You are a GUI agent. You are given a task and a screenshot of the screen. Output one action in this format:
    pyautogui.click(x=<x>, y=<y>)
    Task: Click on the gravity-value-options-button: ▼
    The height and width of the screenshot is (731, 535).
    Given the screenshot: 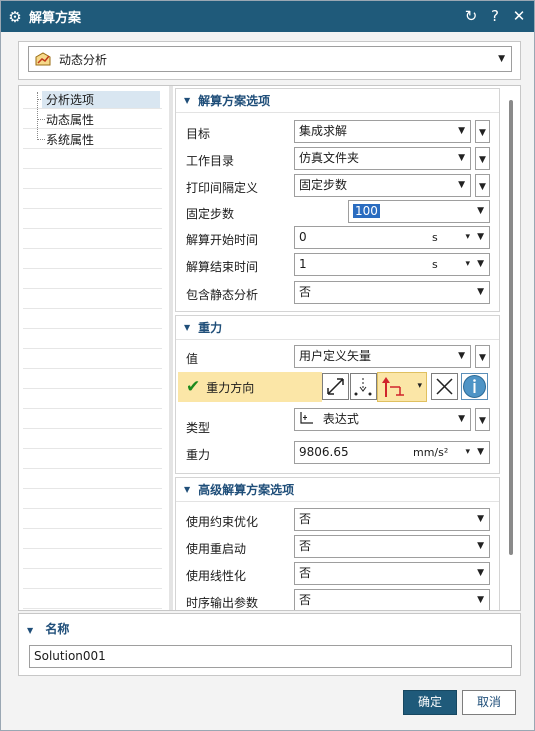 What is the action you would take?
    pyautogui.click(x=482, y=356)
    